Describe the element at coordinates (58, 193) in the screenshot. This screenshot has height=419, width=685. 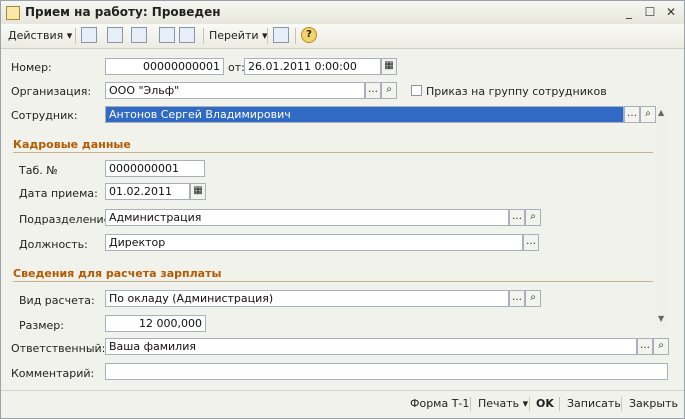
I see `hire-date-label: Дата приема:` at that location.